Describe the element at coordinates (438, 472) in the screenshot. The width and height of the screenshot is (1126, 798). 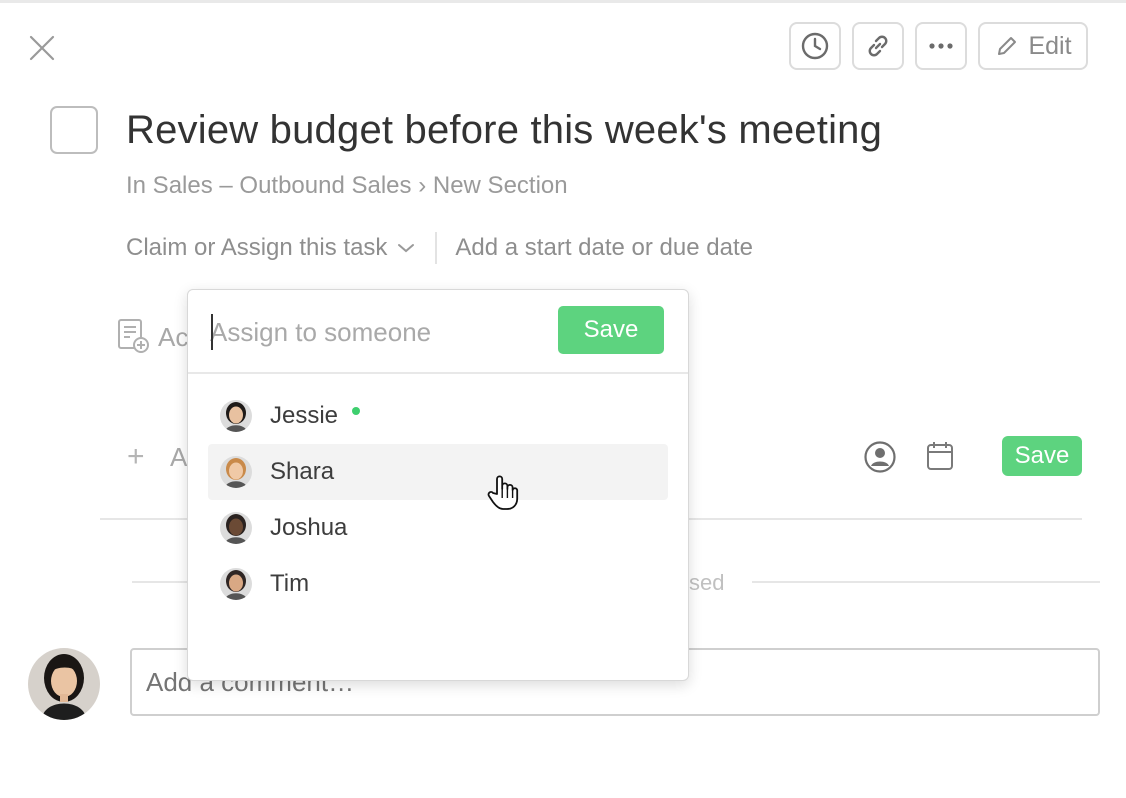
I see `assignee-option-shara: Shara` at that location.